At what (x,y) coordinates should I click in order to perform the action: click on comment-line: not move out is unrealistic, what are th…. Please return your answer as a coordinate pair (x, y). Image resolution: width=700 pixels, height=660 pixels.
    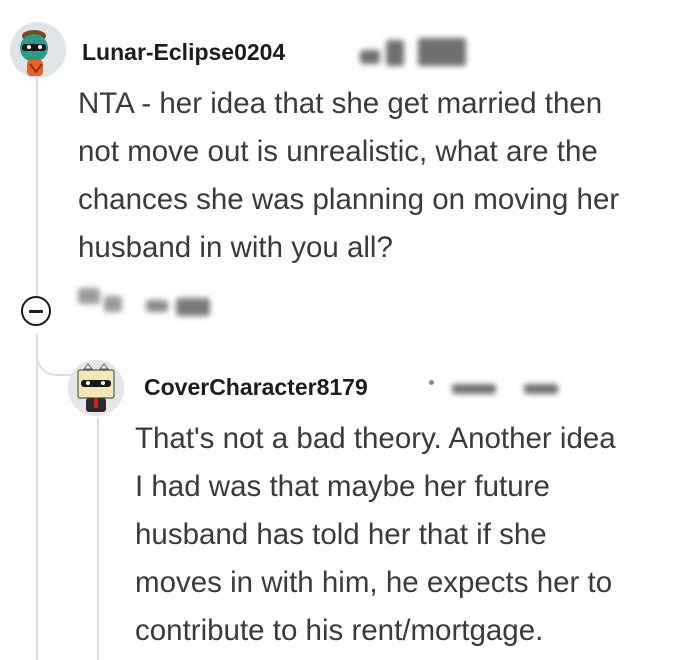
    Looking at the image, I should click on (338, 151).